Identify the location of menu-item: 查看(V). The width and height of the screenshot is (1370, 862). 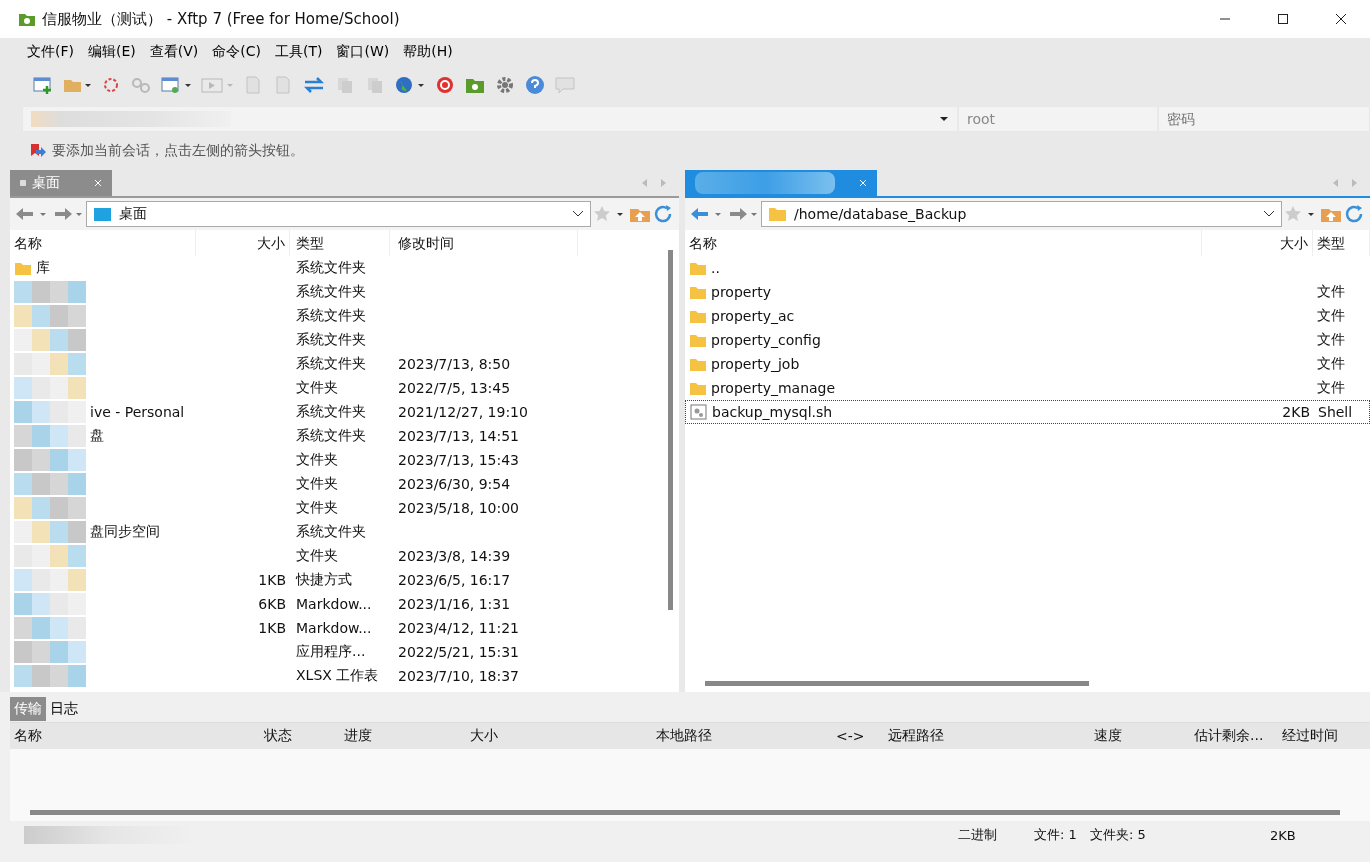
(174, 52).